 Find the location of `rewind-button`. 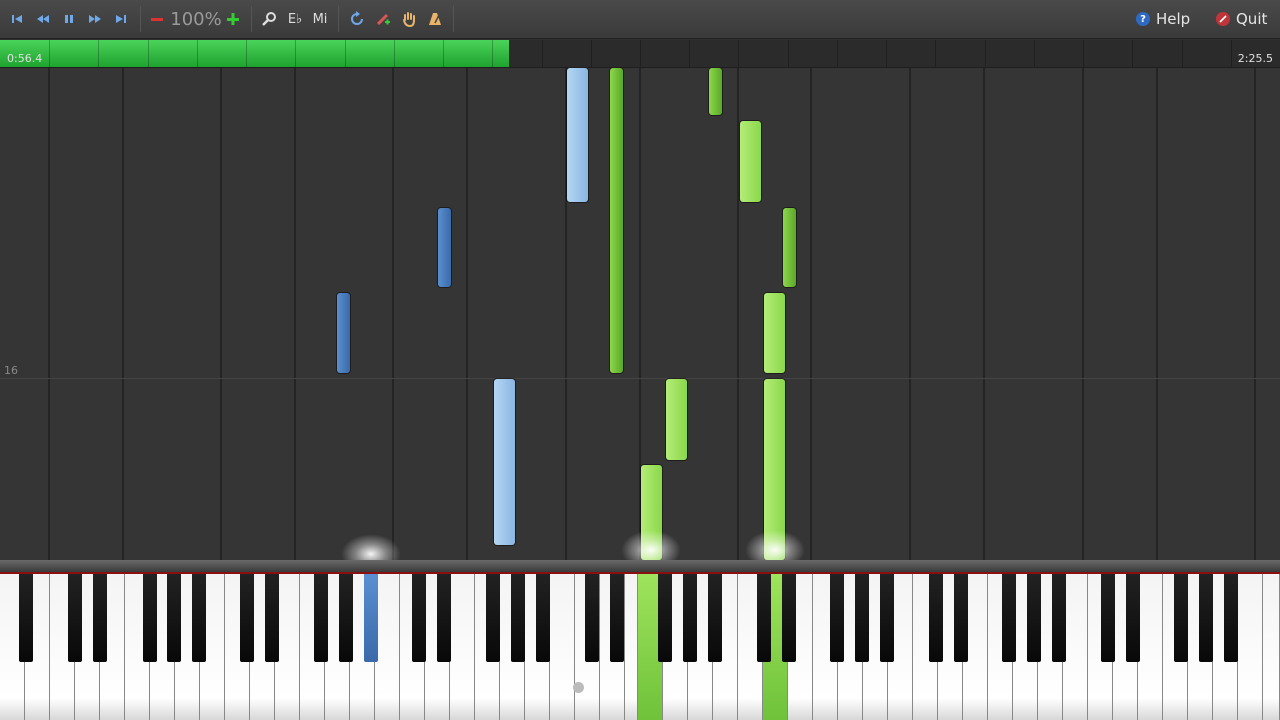

rewind-button is located at coordinates (43, 19).